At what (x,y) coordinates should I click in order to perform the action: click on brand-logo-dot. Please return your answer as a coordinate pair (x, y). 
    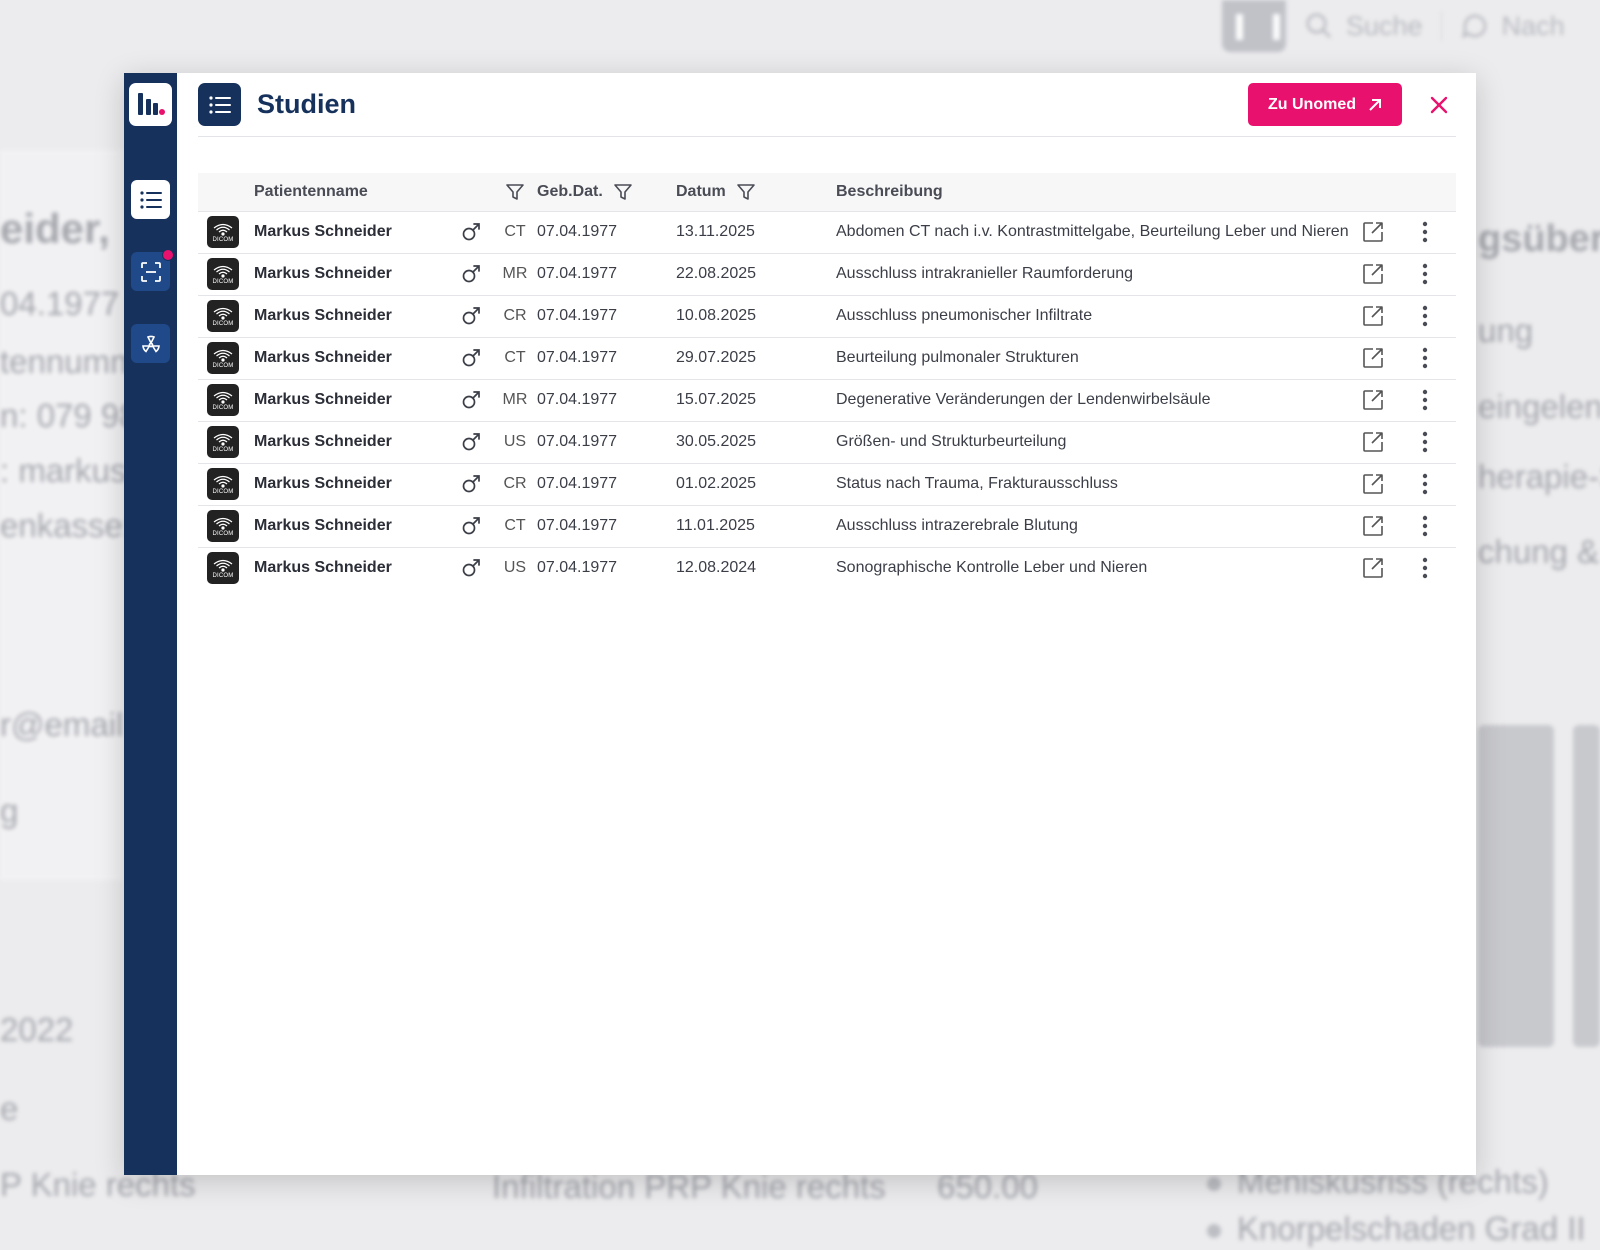
    Looking at the image, I should click on (162, 112).